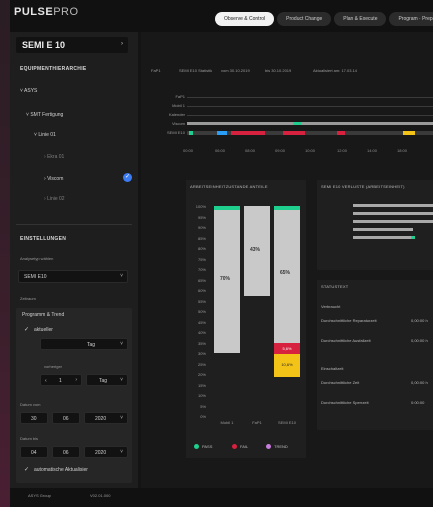 The height and width of the screenshot is (507, 433). What do you see at coordinates (221, 497) in the screenshot?
I see `bottom-bar: ASYS Group V02.01.000` at bounding box center [221, 497].